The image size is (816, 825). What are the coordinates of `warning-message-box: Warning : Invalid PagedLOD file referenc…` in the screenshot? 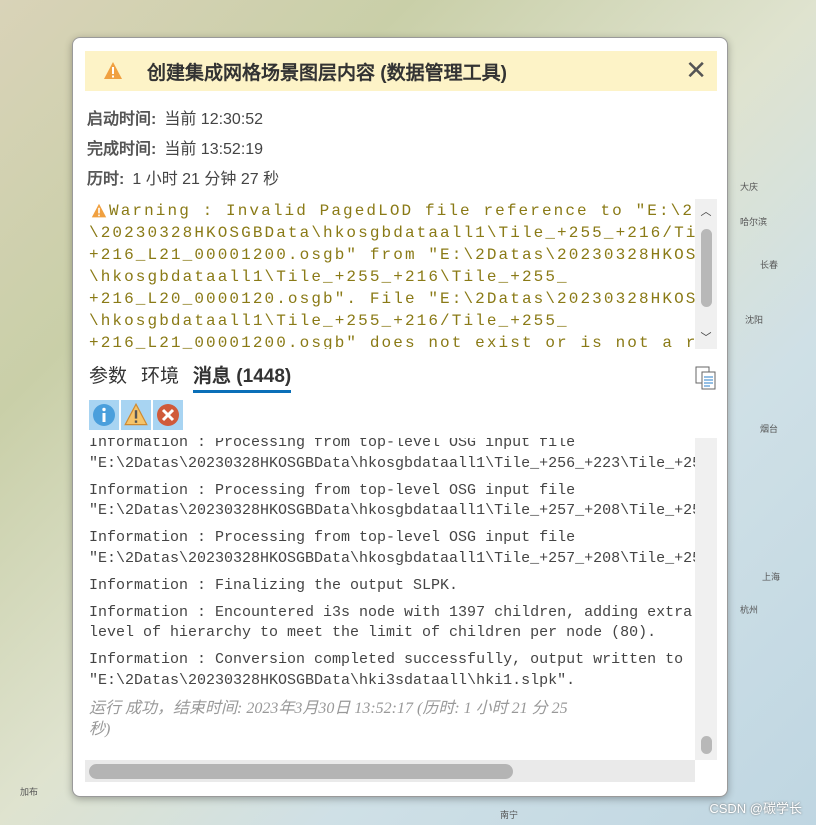 It's located at (401, 274).